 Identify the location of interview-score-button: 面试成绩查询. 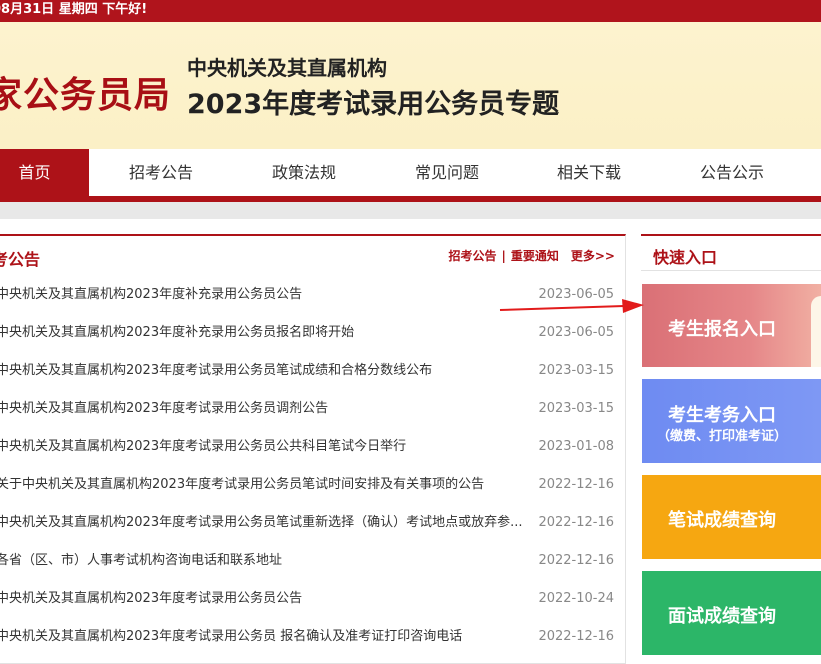
(731, 613).